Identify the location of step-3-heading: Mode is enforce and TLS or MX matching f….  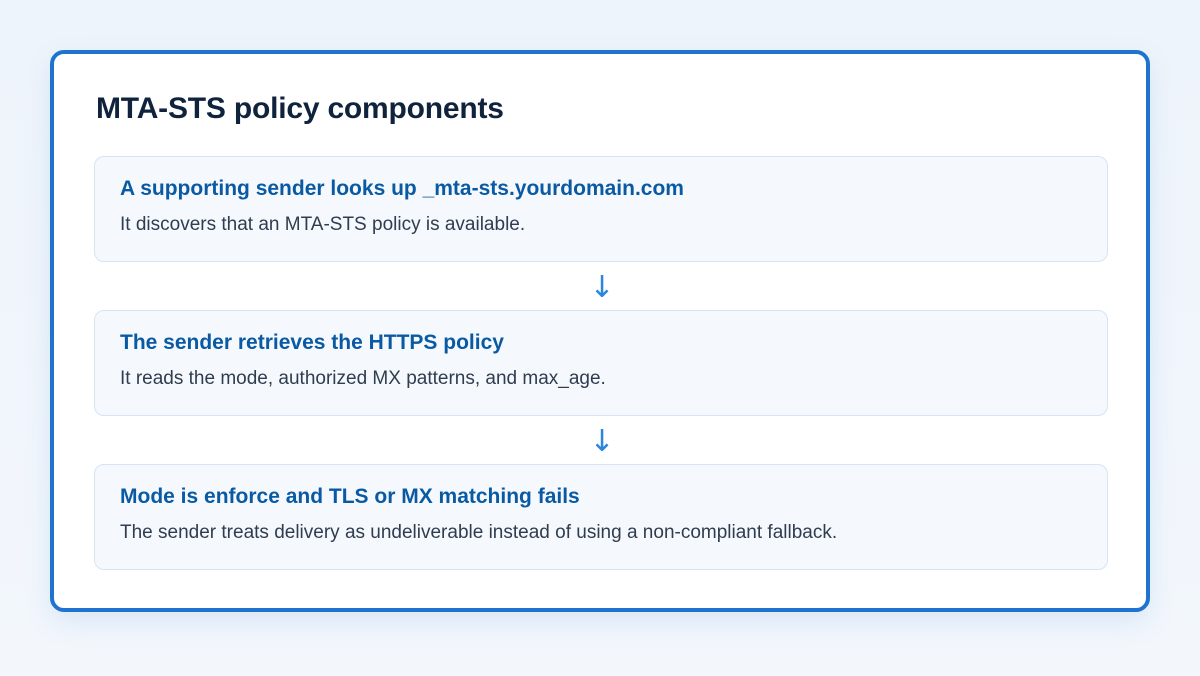
(350, 496).